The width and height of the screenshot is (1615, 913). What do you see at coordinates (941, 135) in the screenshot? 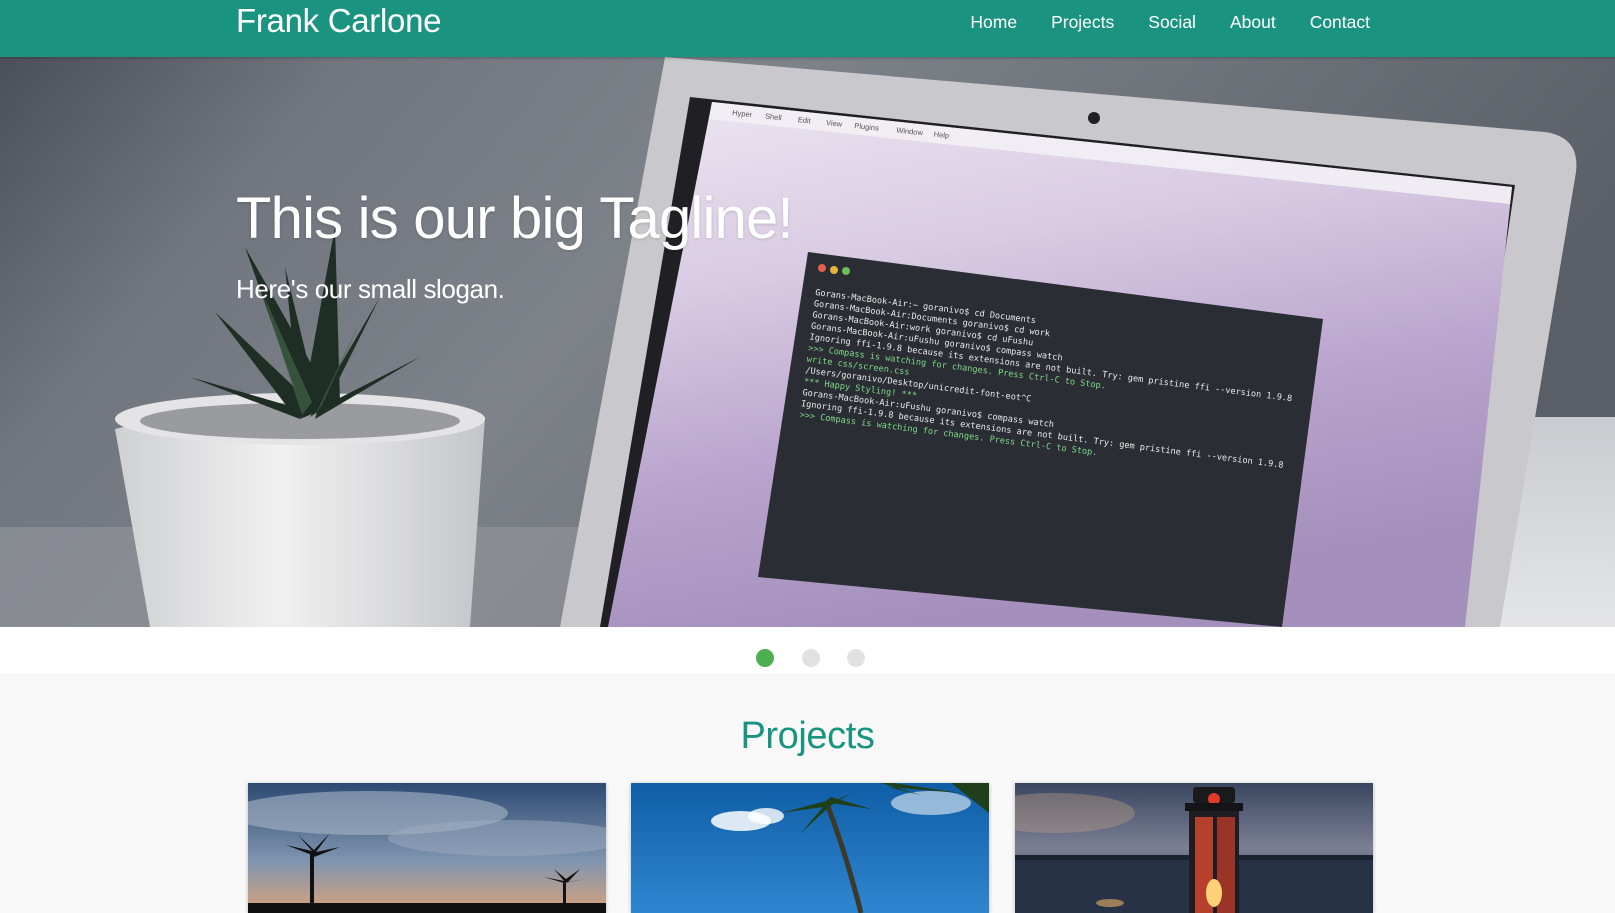
I see `laptop-menubar-item: Help` at bounding box center [941, 135].